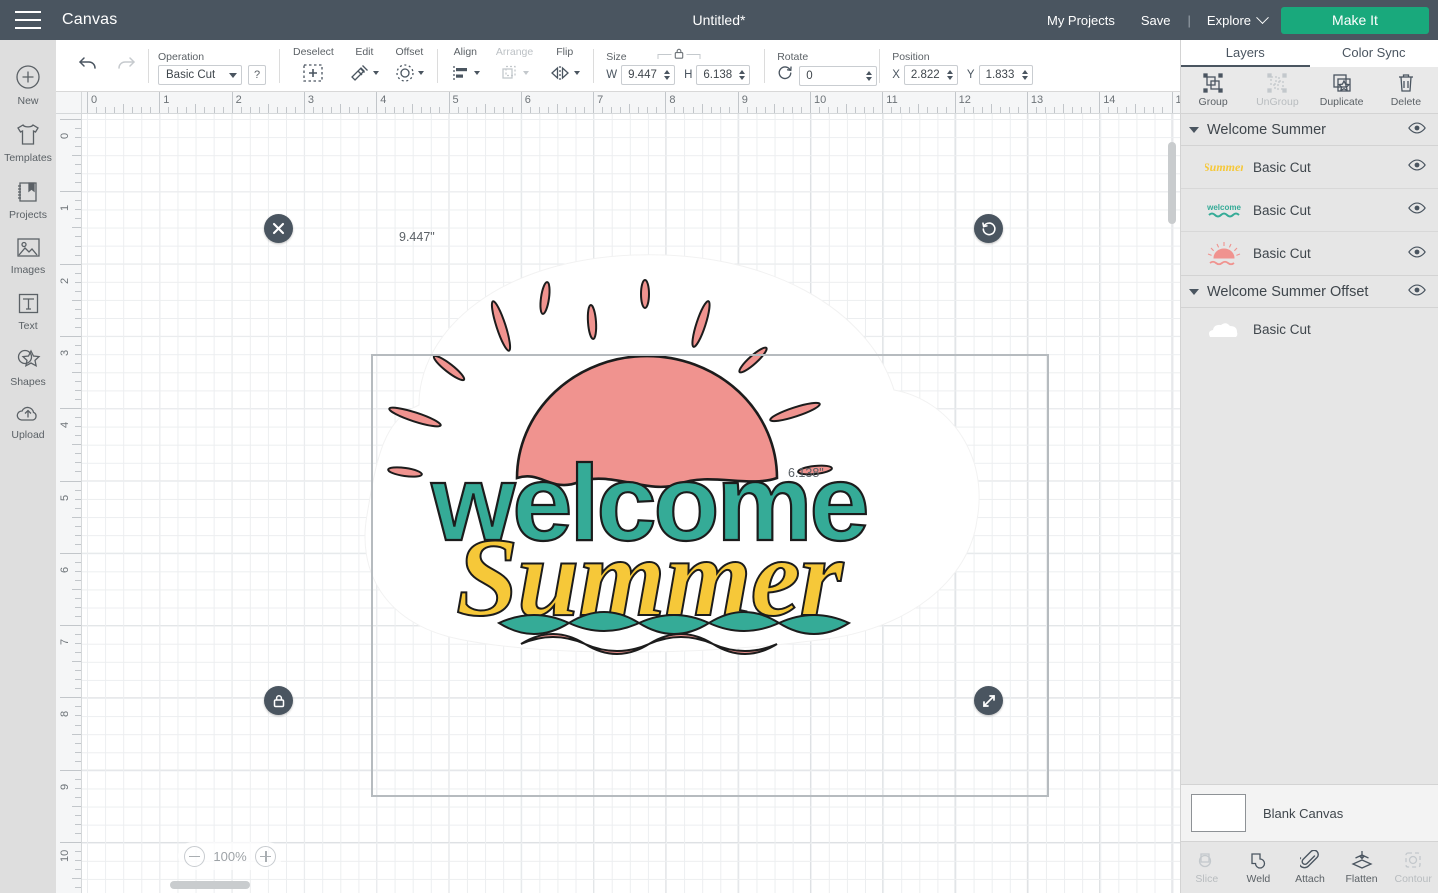  What do you see at coordinates (278, 700) in the screenshot?
I see `lock-handle` at bounding box center [278, 700].